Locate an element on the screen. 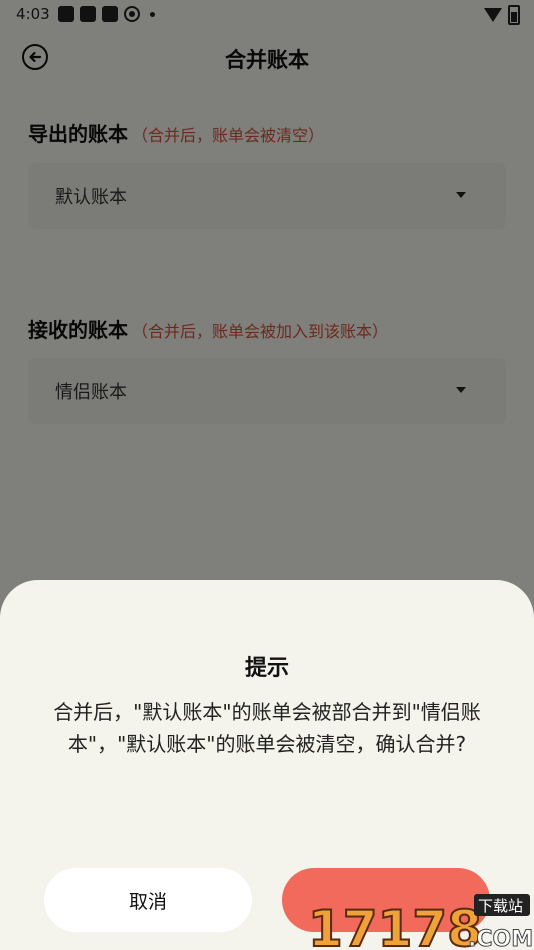 The height and width of the screenshot is (950, 534). site-watermark-logo: 17178 下载站 .COM is located at coordinates (421, 922).